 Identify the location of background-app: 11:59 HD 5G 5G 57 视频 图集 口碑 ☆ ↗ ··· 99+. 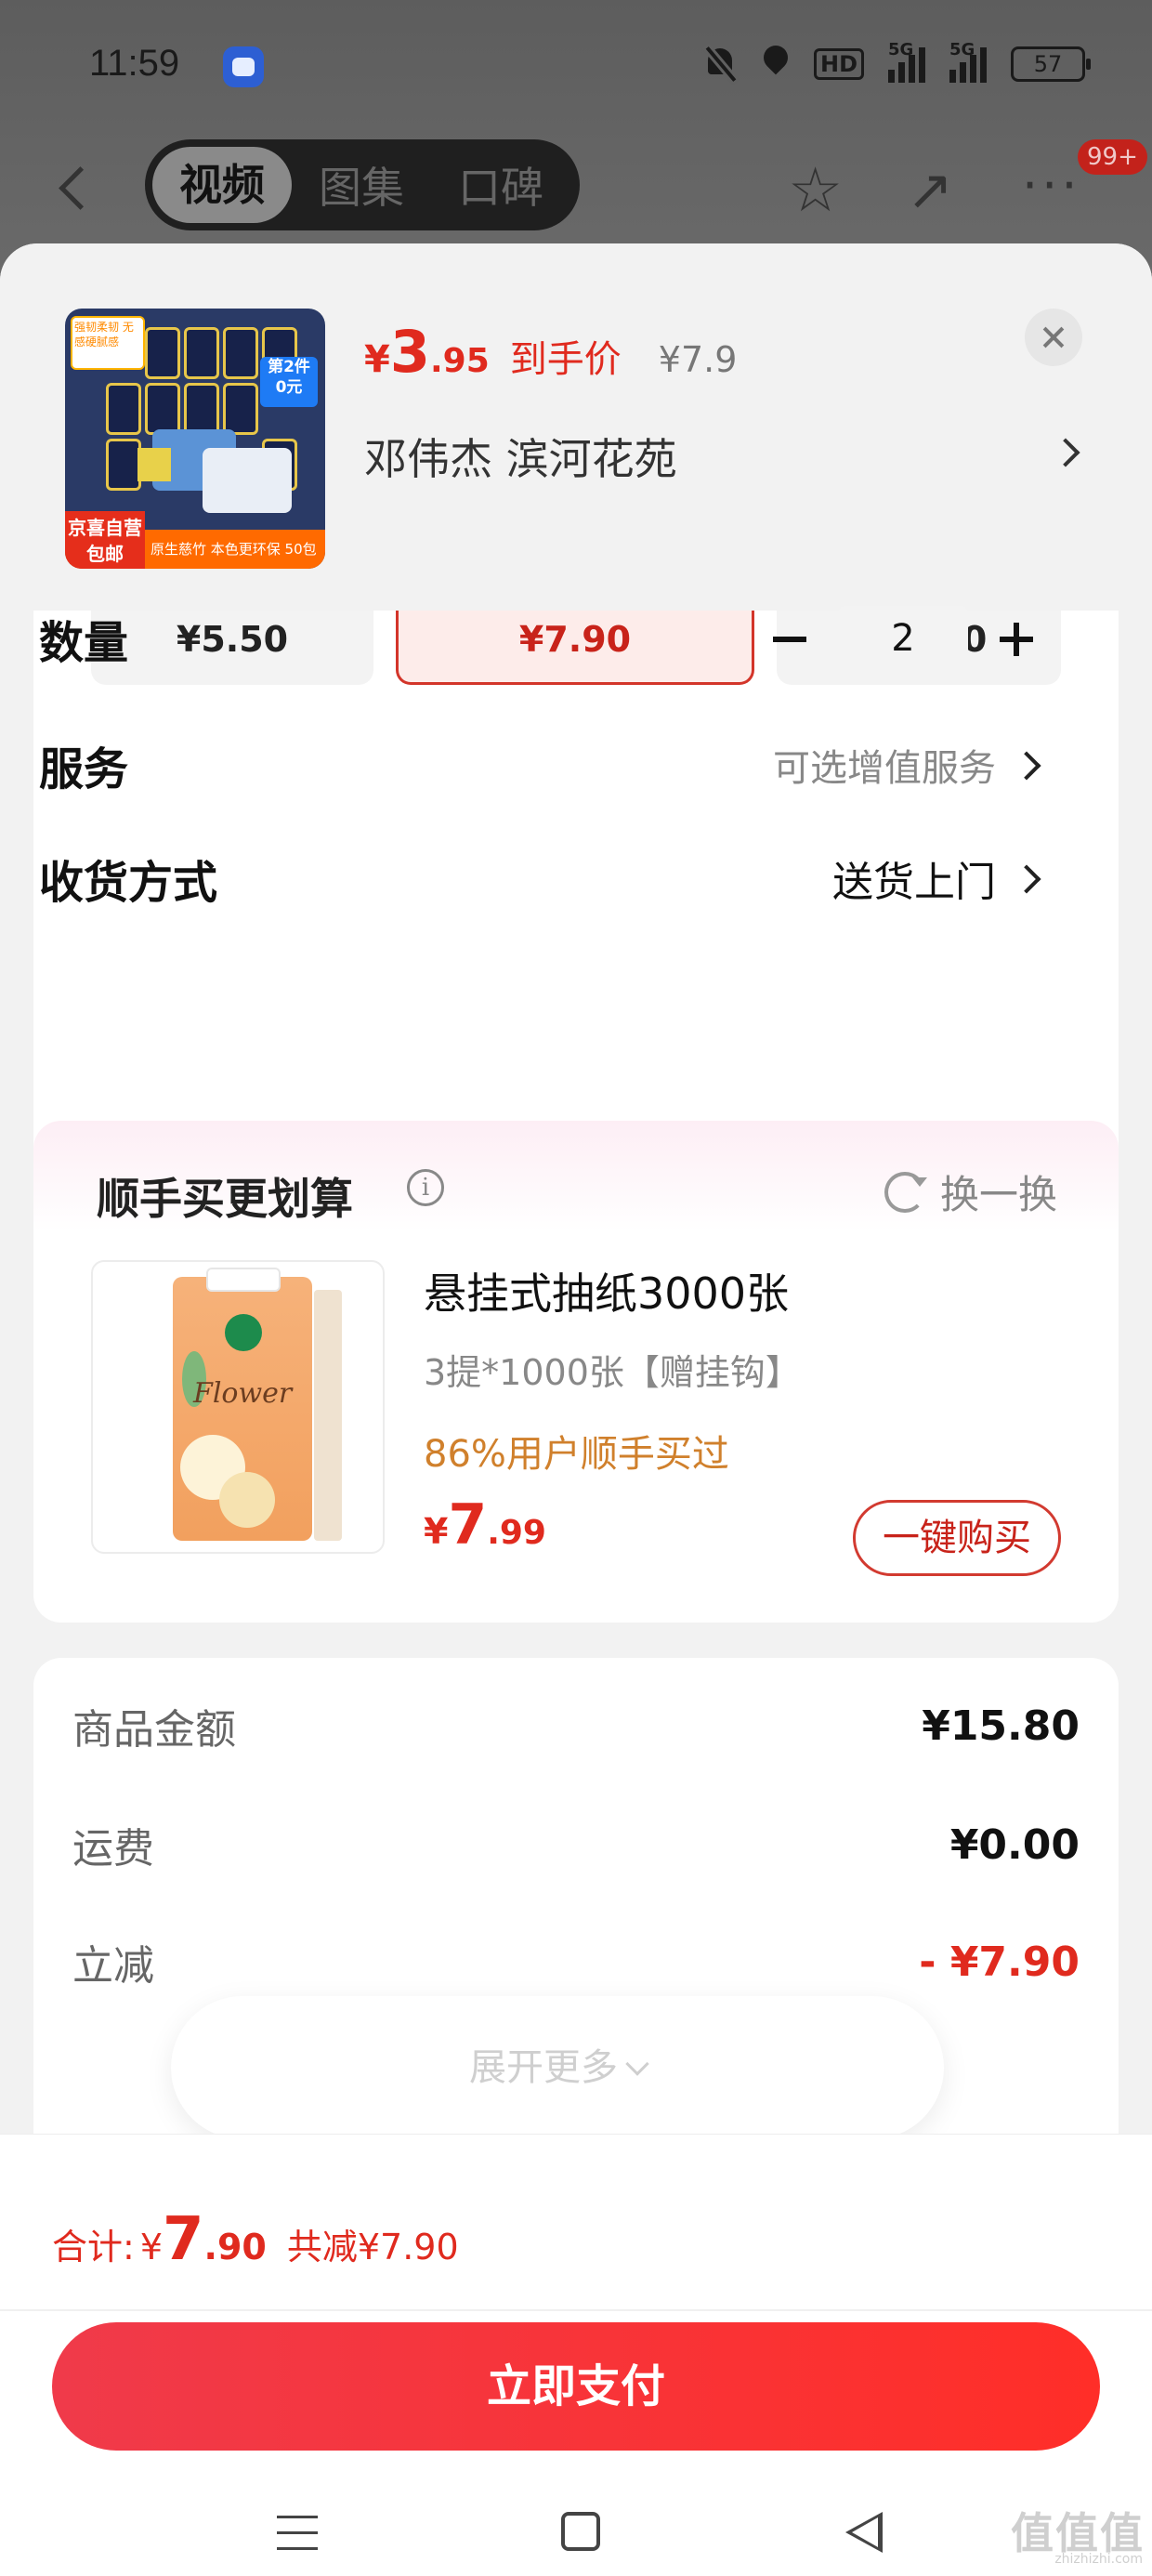
(576, 139).